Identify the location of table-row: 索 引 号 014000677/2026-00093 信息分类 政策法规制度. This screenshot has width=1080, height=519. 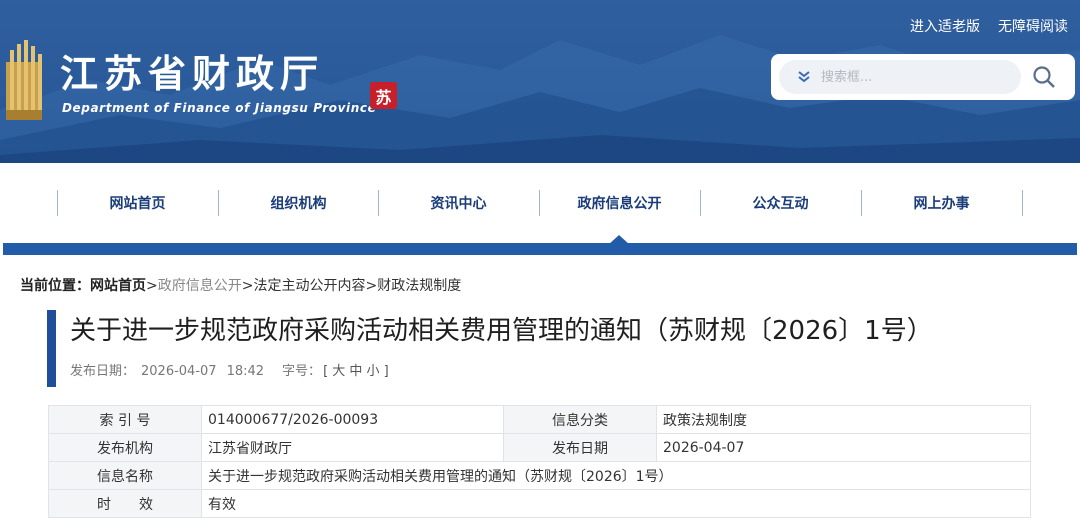
(539, 419).